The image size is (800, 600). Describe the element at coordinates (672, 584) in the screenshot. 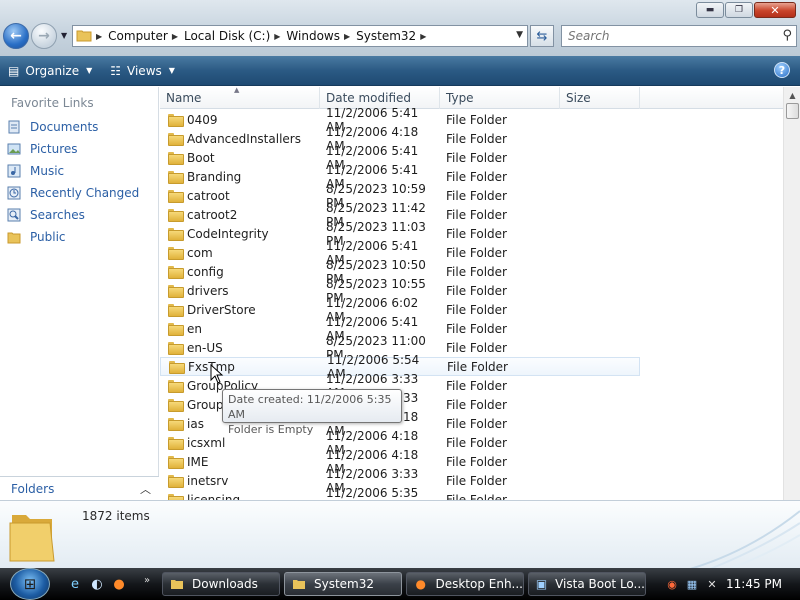

I see `tray-app-icon: ◉` at that location.